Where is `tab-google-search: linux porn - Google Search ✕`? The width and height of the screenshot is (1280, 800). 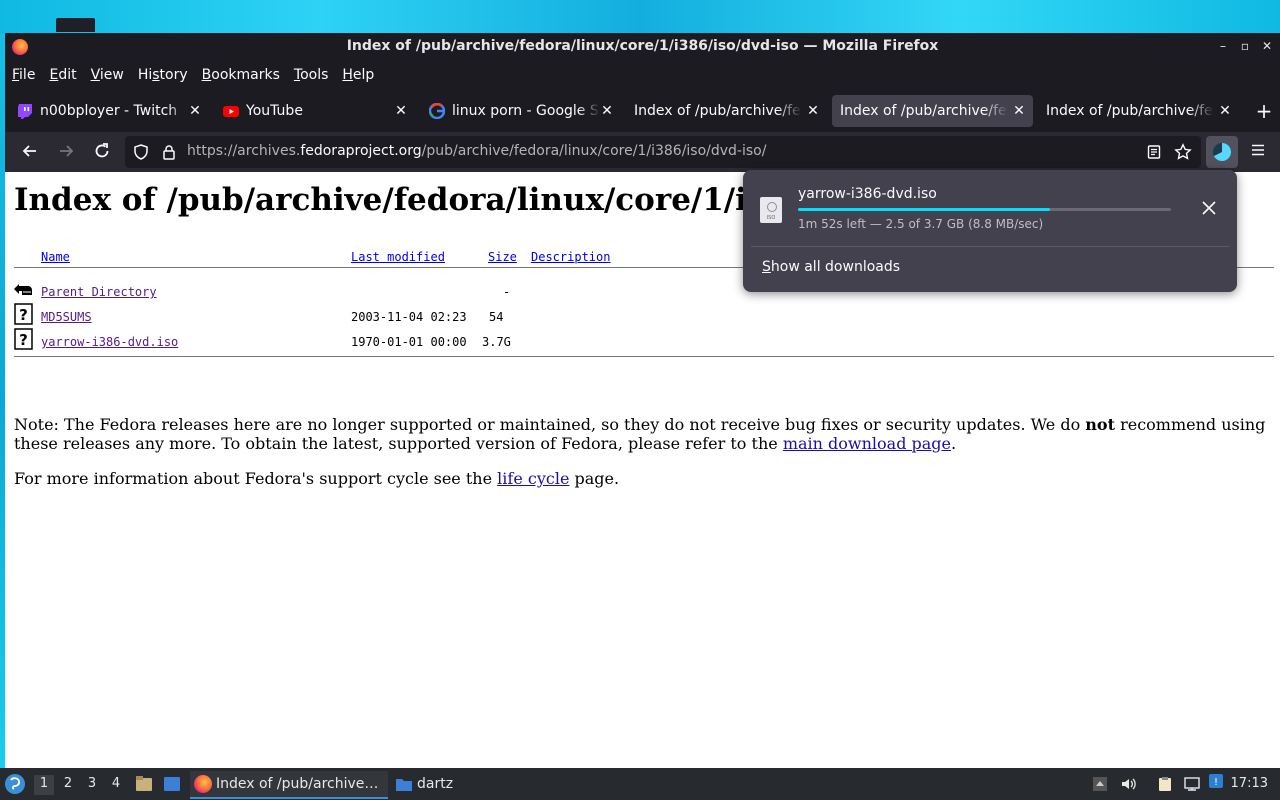
tab-google-search: linux porn - Google Search ✕ is located at coordinates (521, 111).